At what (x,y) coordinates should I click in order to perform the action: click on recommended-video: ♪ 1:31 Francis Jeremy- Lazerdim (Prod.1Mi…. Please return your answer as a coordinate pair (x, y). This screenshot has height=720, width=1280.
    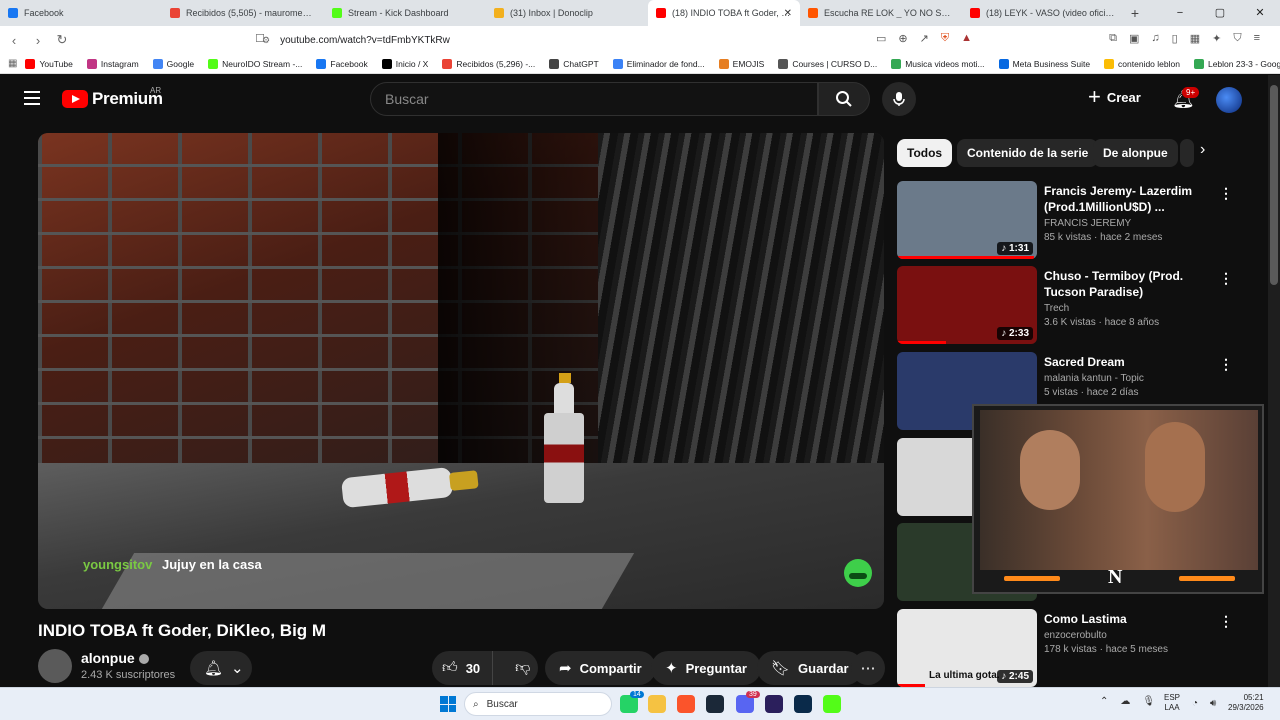
    Looking at the image, I should click on (1077, 221).